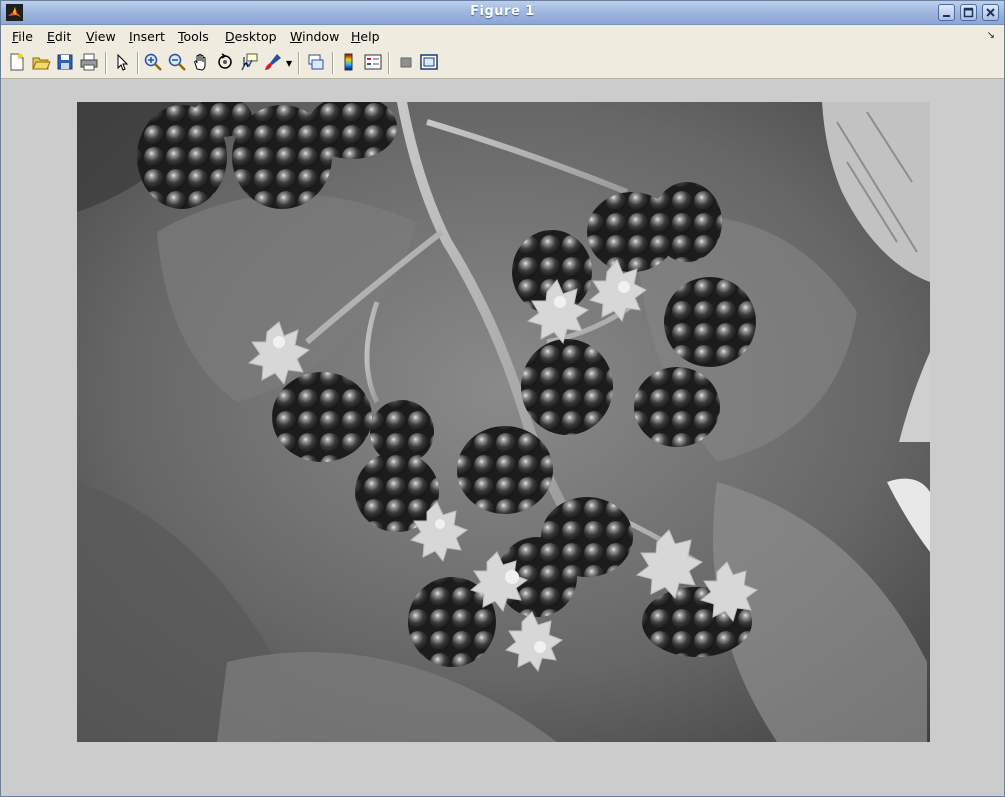  I want to click on pan-icon, so click(200, 62).